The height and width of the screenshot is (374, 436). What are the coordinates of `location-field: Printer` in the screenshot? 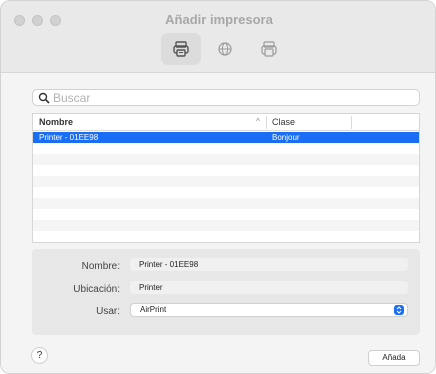 It's located at (269, 287).